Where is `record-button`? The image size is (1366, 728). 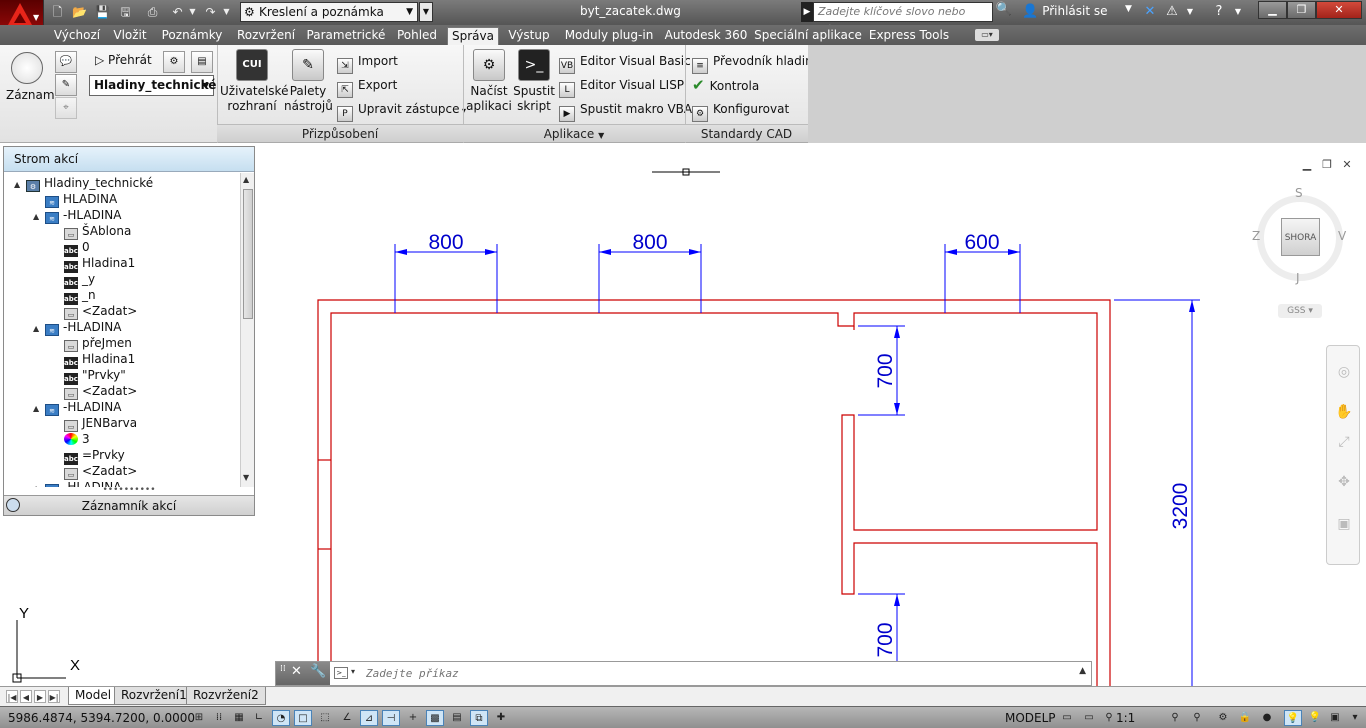 record-button is located at coordinates (27, 68).